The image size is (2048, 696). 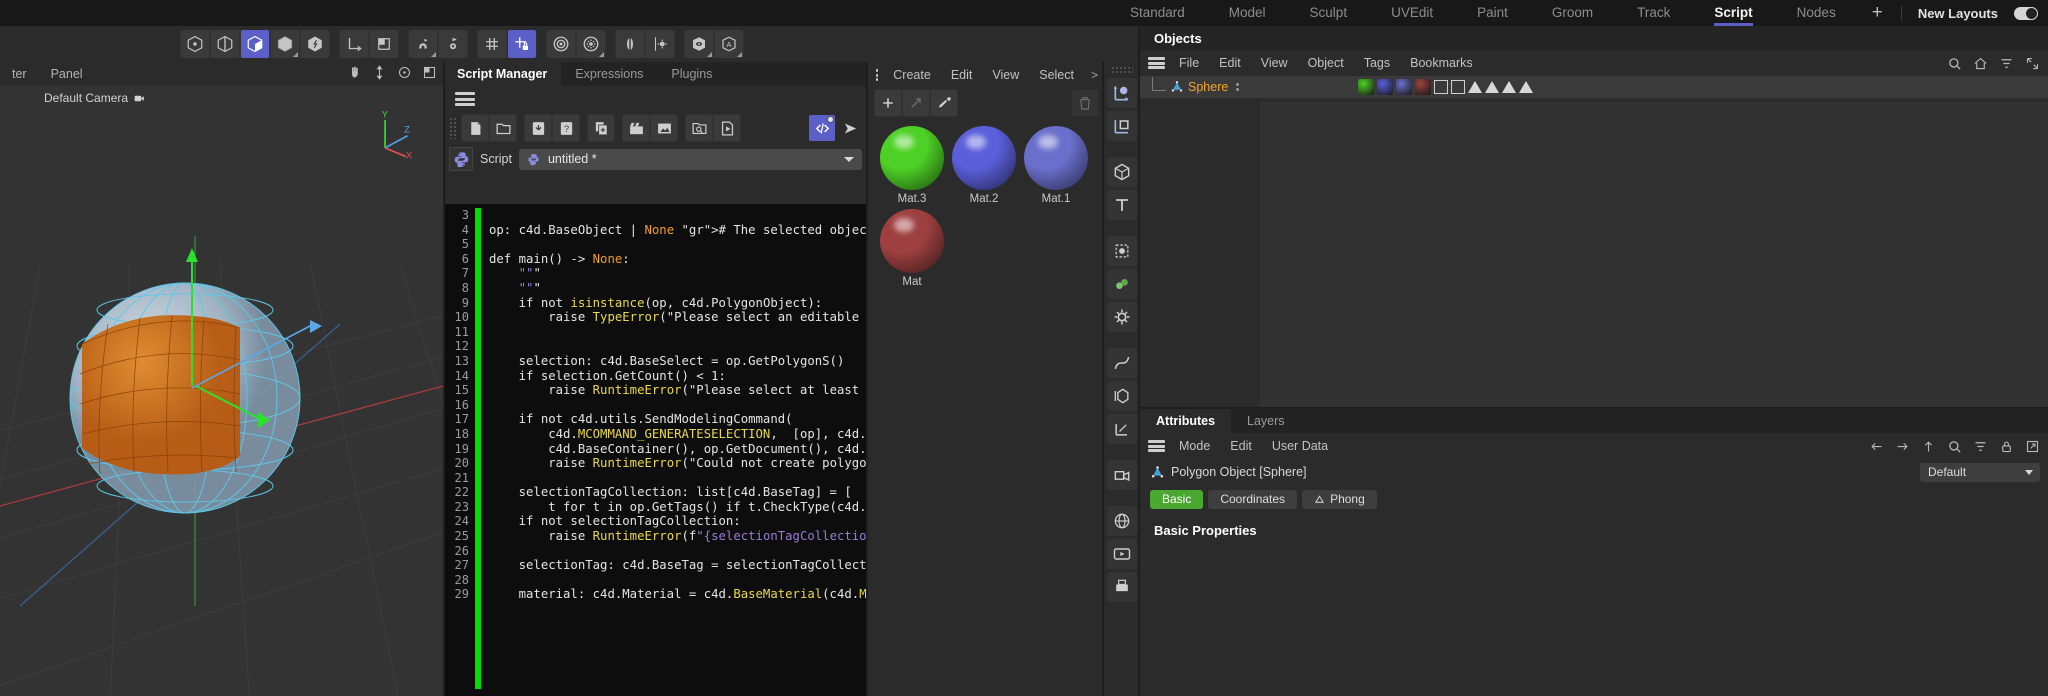 What do you see at coordinates (1186, 421) in the screenshot?
I see `tab-attributes: Attributes` at bounding box center [1186, 421].